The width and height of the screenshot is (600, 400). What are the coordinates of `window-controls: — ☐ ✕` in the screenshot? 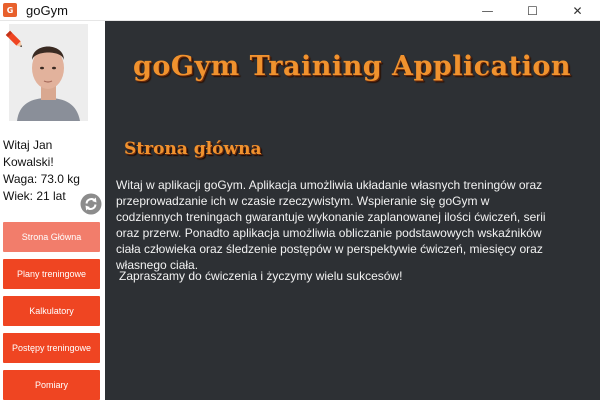 It's located at (532, 10).